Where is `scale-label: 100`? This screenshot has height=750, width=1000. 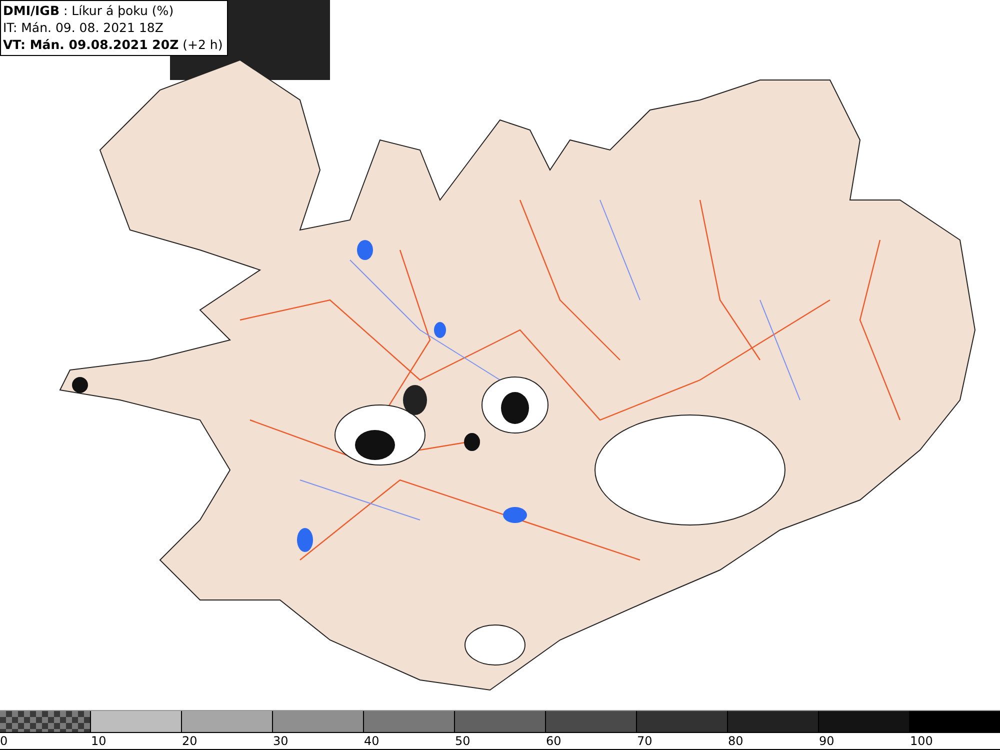 scale-label: 100 is located at coordinates (922, 740).